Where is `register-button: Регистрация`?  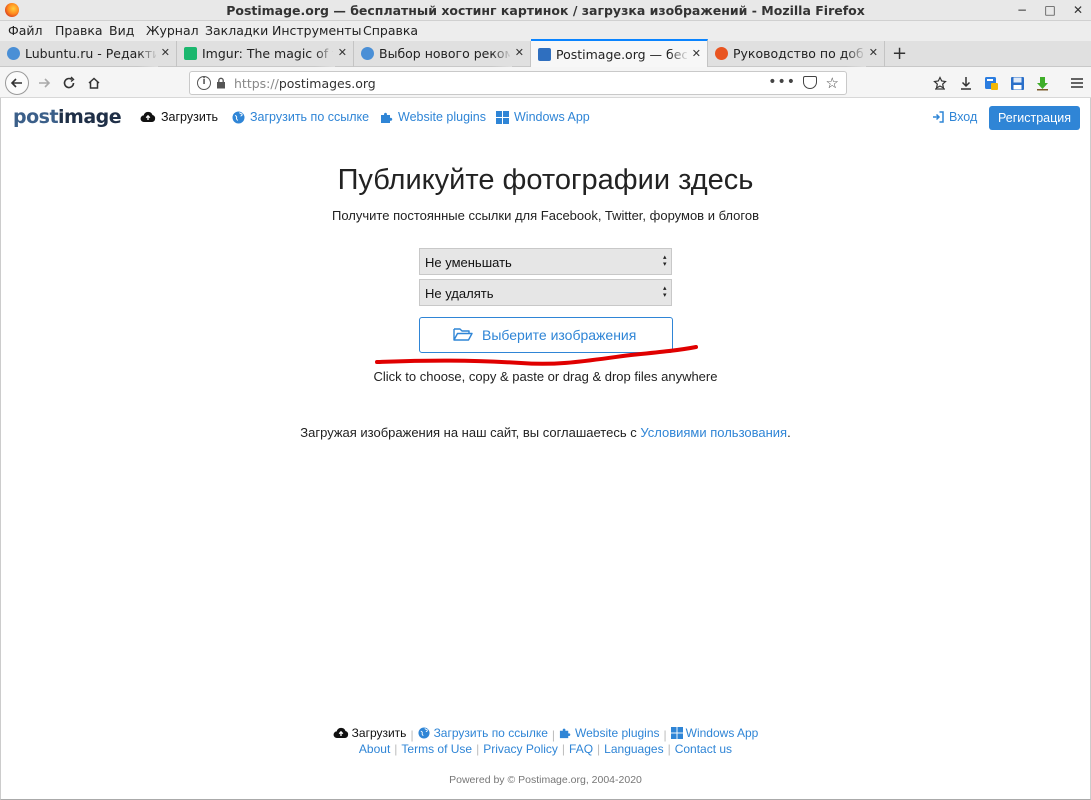
register-button: Регистрация is located at coordinates (1034, 118).